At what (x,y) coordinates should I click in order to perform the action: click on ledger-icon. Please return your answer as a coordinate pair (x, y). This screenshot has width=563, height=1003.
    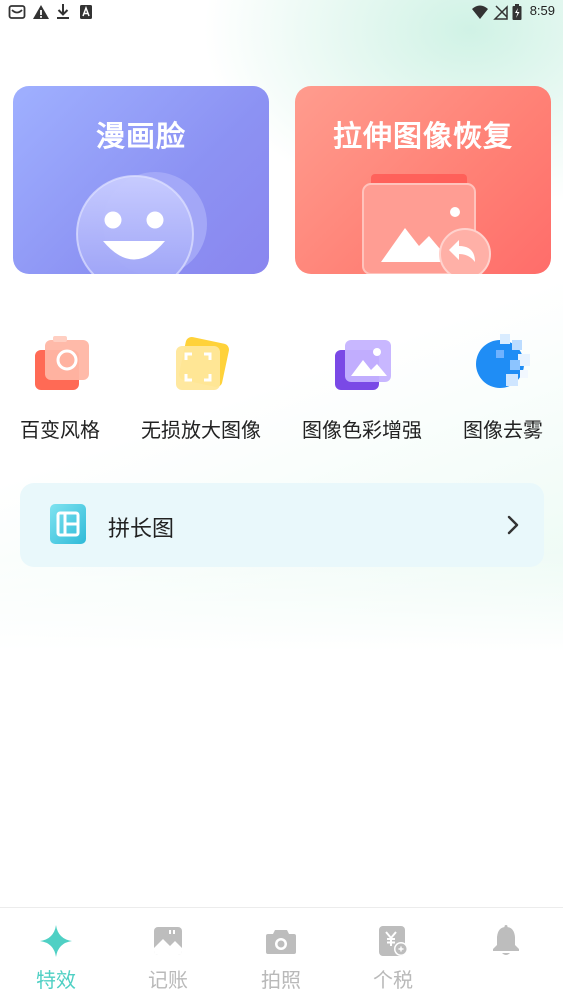
    Looking at the image, I should click on (168, 941).